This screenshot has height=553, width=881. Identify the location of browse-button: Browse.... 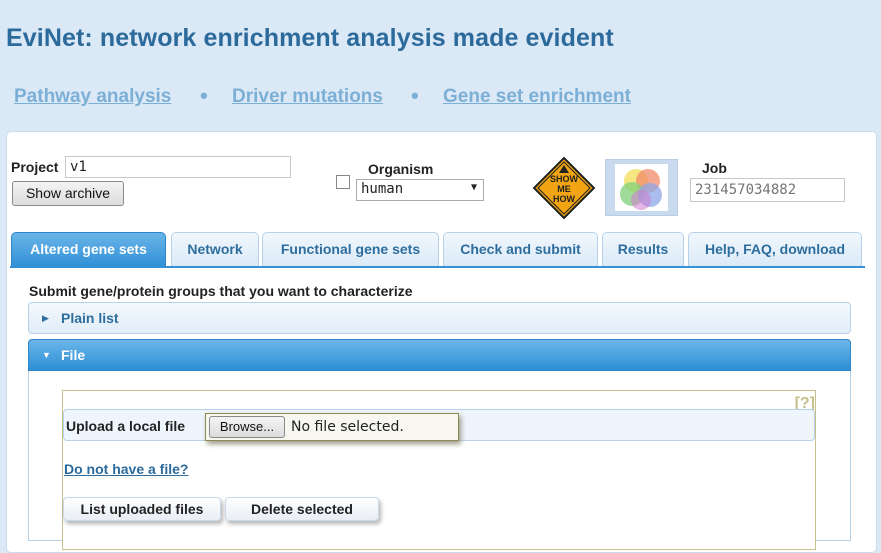
(247, 427).